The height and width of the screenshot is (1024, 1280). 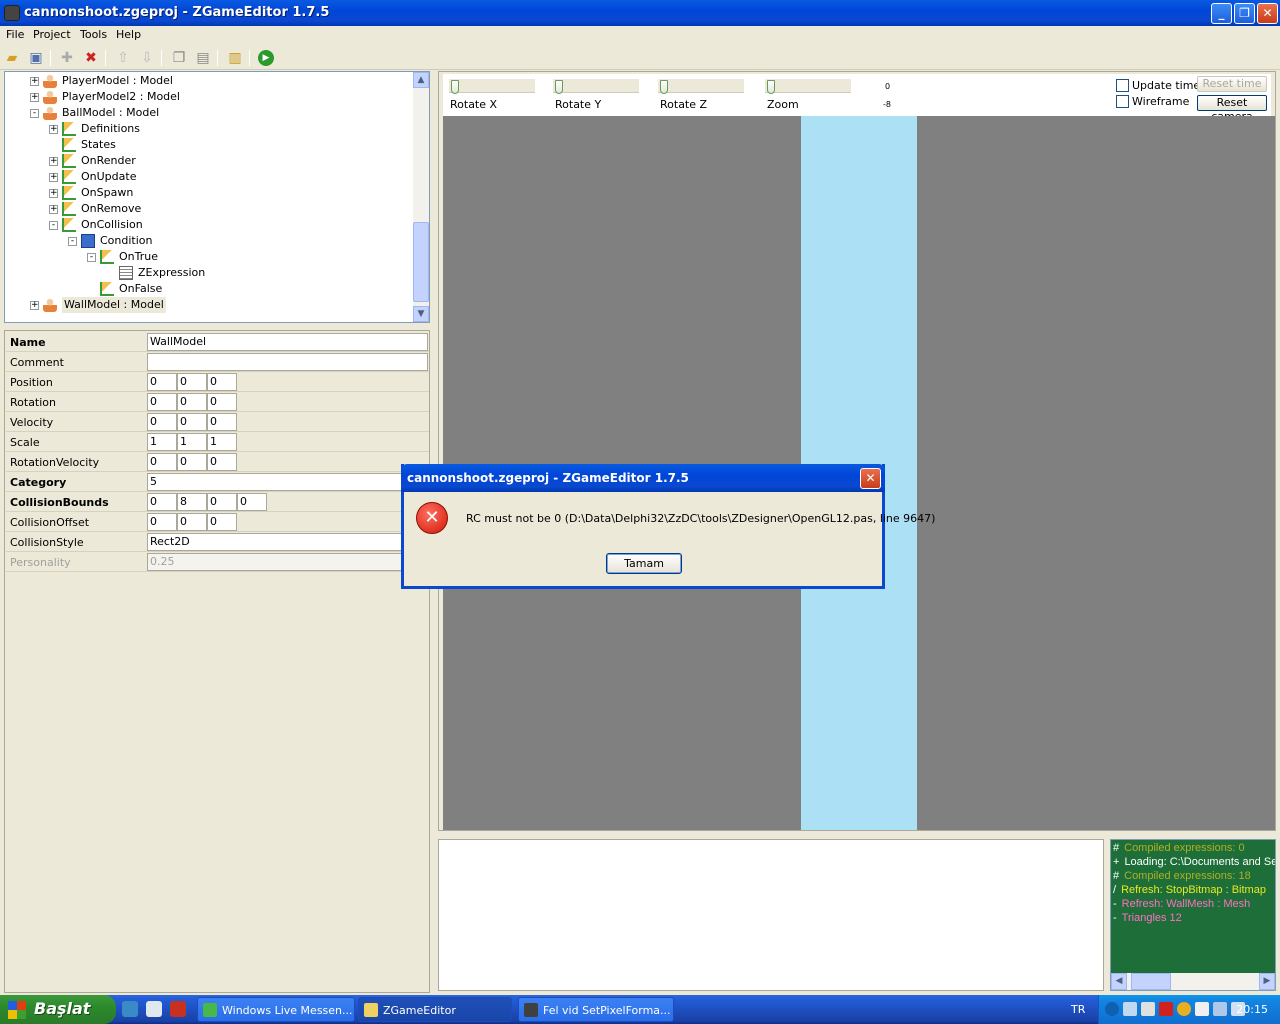 I want to click on delete-icon: ✖, so click(x=91, y=58).